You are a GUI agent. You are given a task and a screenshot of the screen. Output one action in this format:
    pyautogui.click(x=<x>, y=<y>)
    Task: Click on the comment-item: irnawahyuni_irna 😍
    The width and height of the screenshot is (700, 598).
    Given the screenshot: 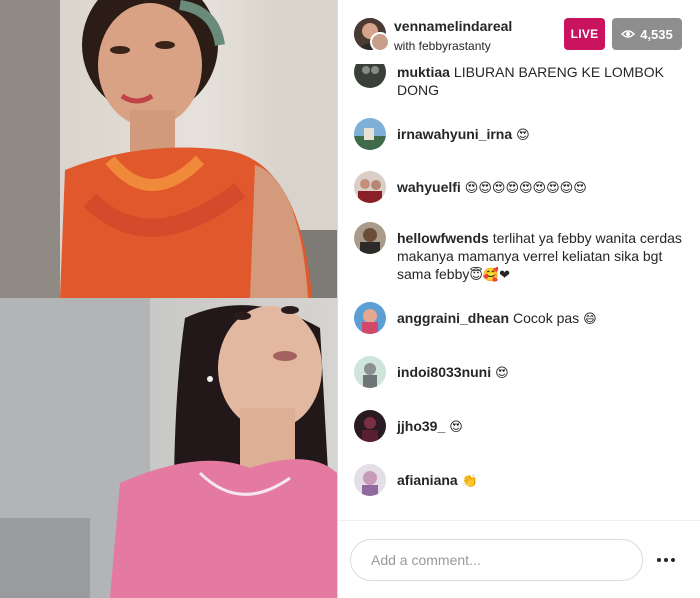 What is the action you would take?
    pyautogui.click(x=524, y=134)
    